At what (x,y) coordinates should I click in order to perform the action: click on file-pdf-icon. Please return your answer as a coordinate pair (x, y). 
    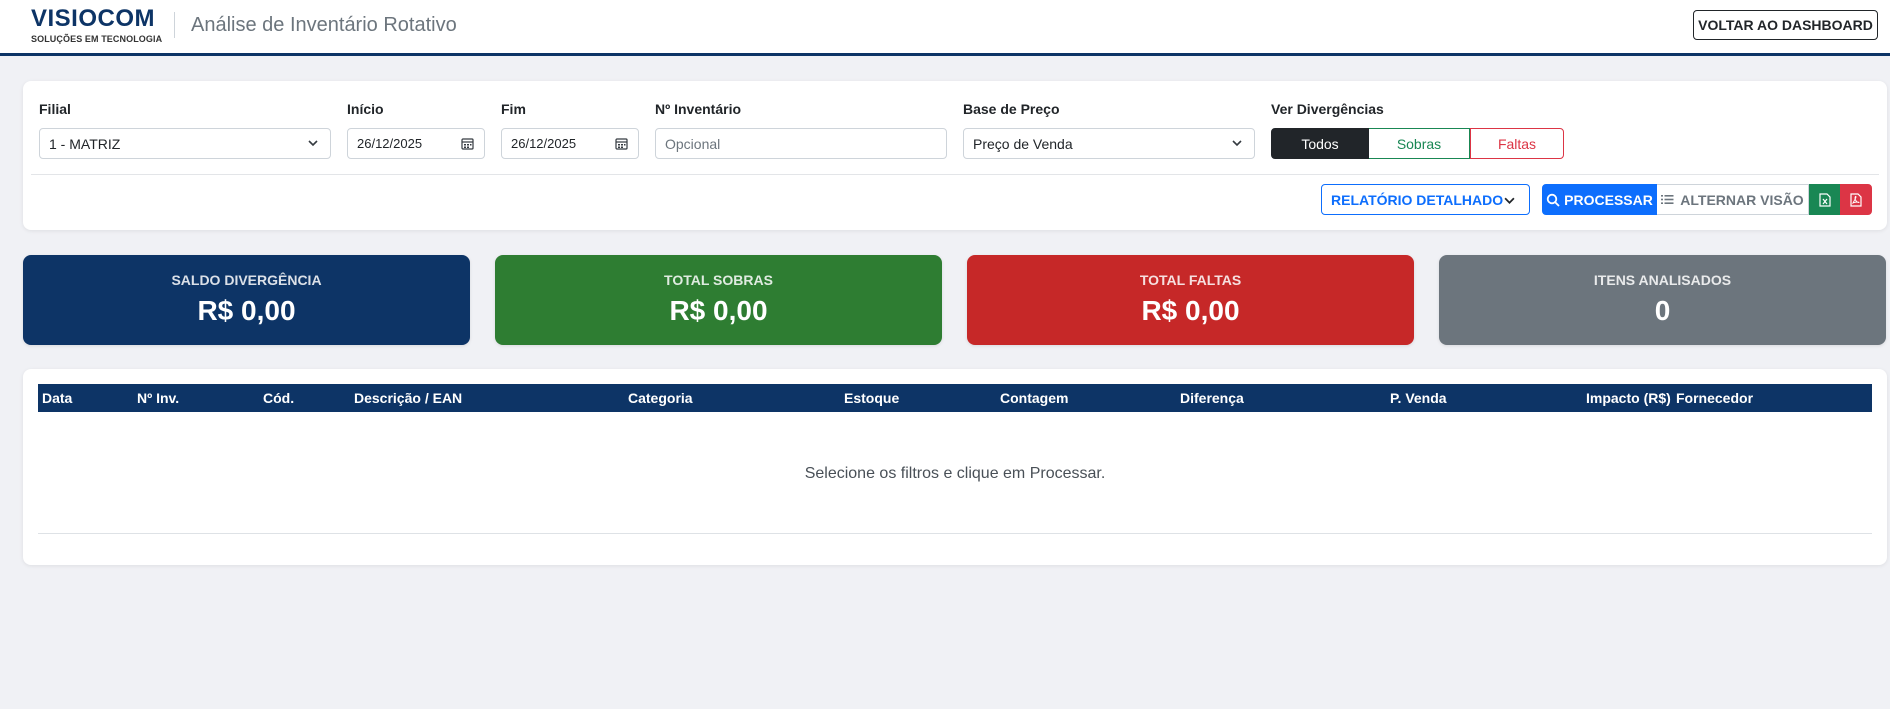
    Looking at the image, I should click on (1856, 199).